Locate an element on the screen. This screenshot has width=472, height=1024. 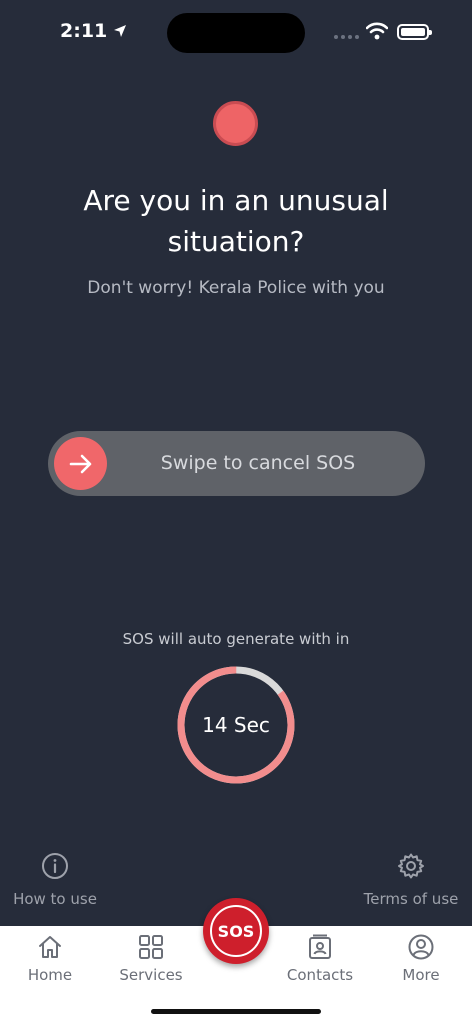
alert-pulse-dot is located at coordinates (235, 123).